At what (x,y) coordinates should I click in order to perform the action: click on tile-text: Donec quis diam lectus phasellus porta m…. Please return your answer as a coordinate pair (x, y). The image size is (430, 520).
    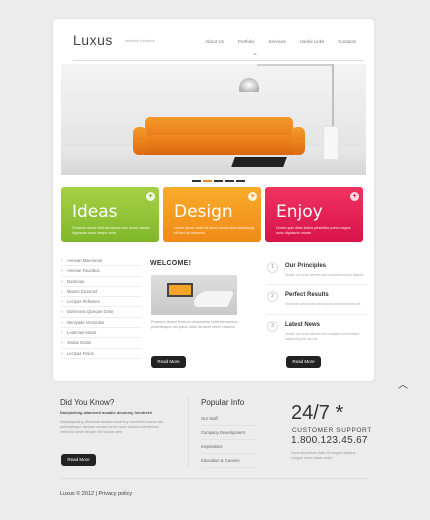
    Looking at the image, I should click on (313, 230).